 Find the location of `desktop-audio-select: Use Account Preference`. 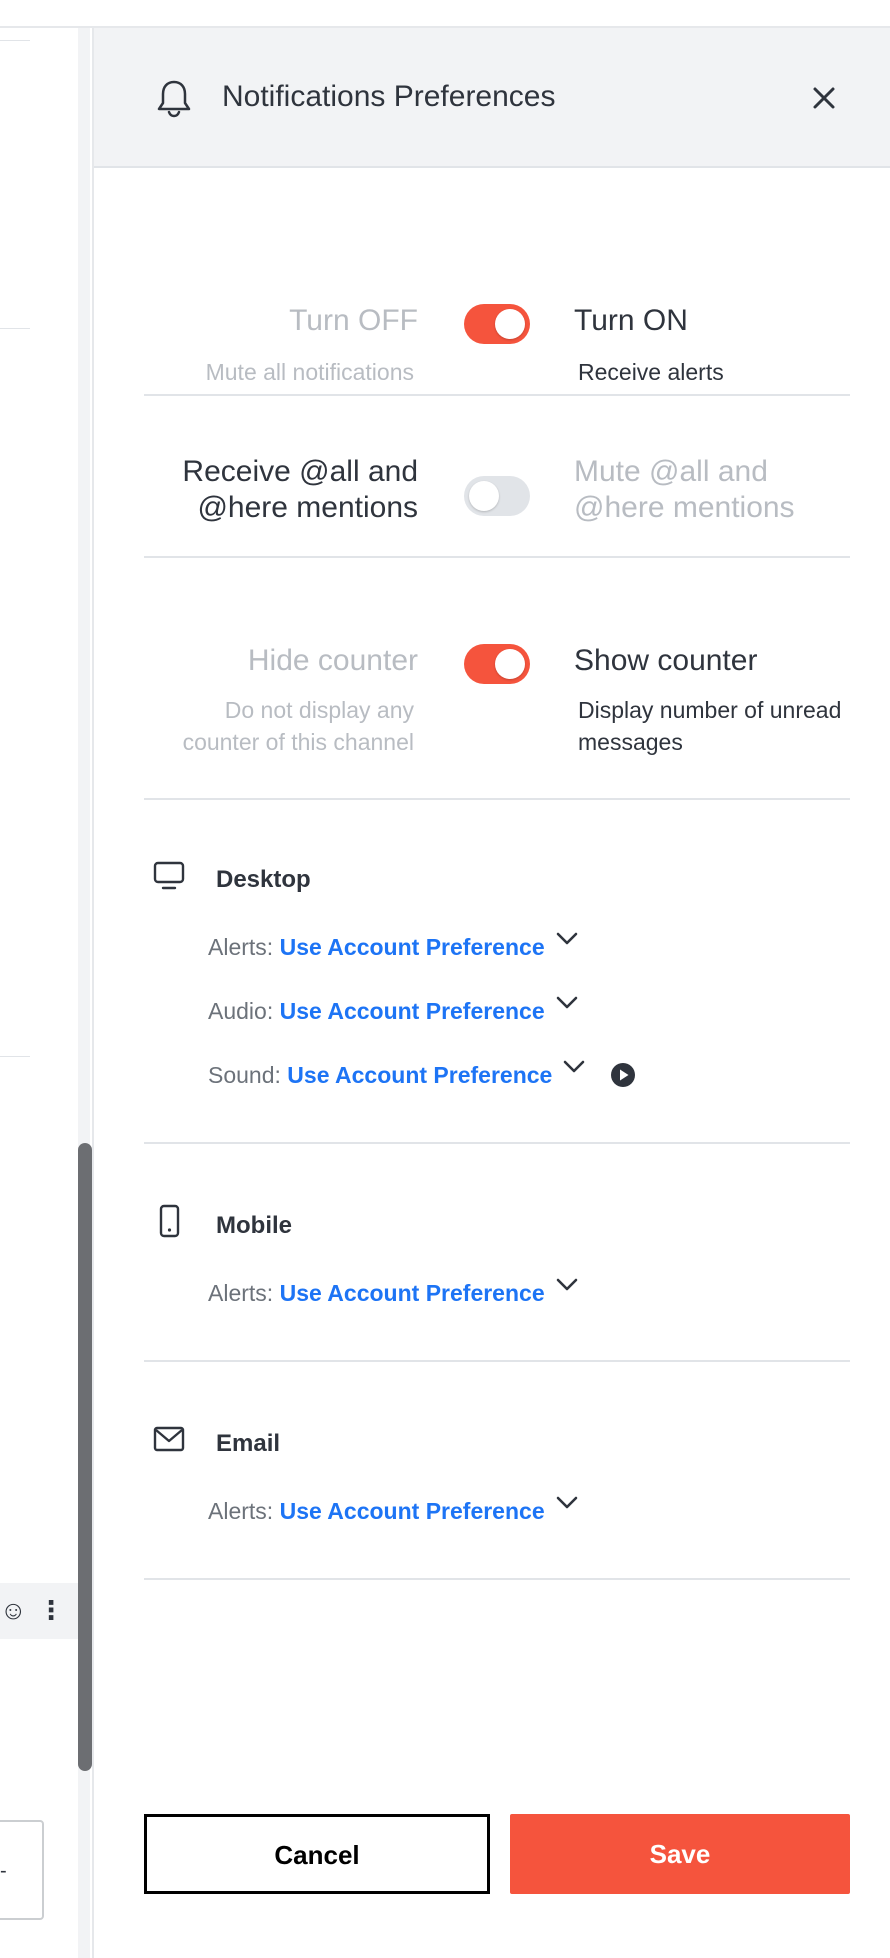

desktop-audio-select: Use Account Preference is located at coordinates (412, 1011).